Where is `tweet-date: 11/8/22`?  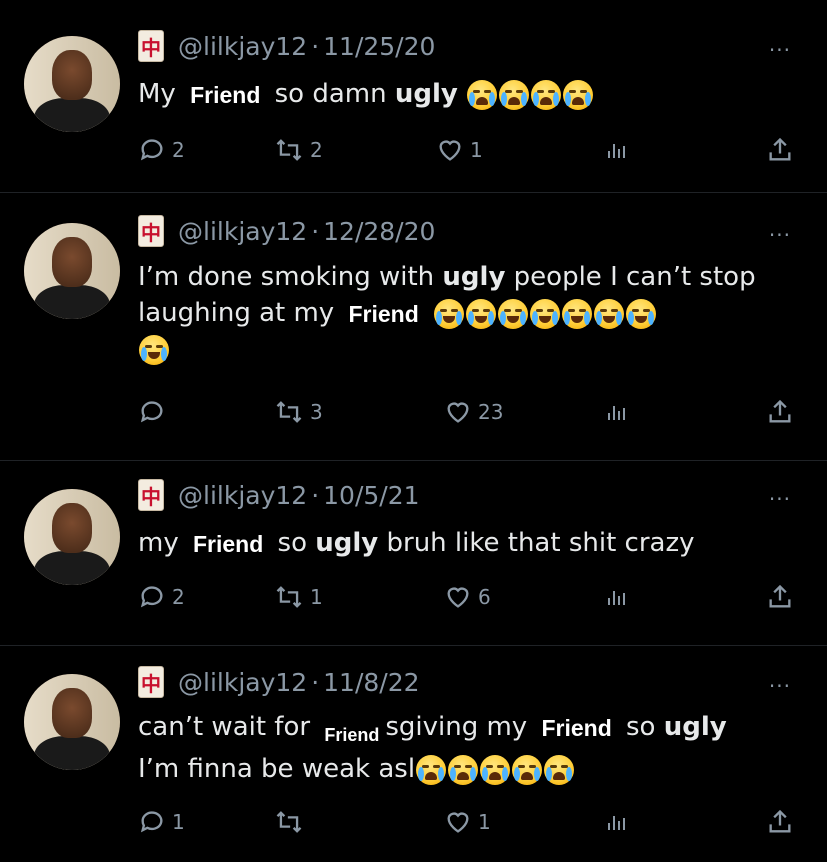
tweet-date: 11/8/22 is located at coordinates (371, 682).